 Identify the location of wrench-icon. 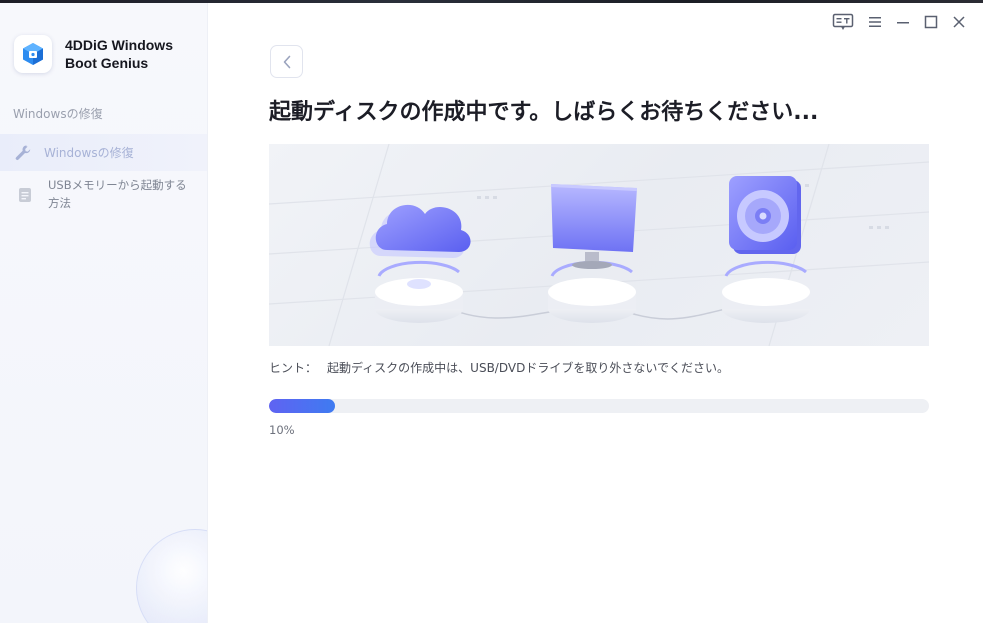
(23, 153).